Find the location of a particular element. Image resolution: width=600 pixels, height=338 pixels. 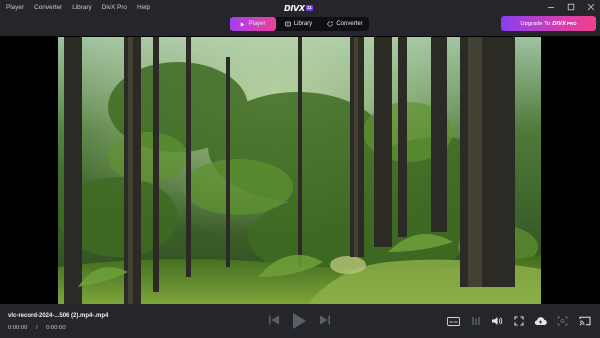

cloud-upload-icon is located at coordinates (540, 321).